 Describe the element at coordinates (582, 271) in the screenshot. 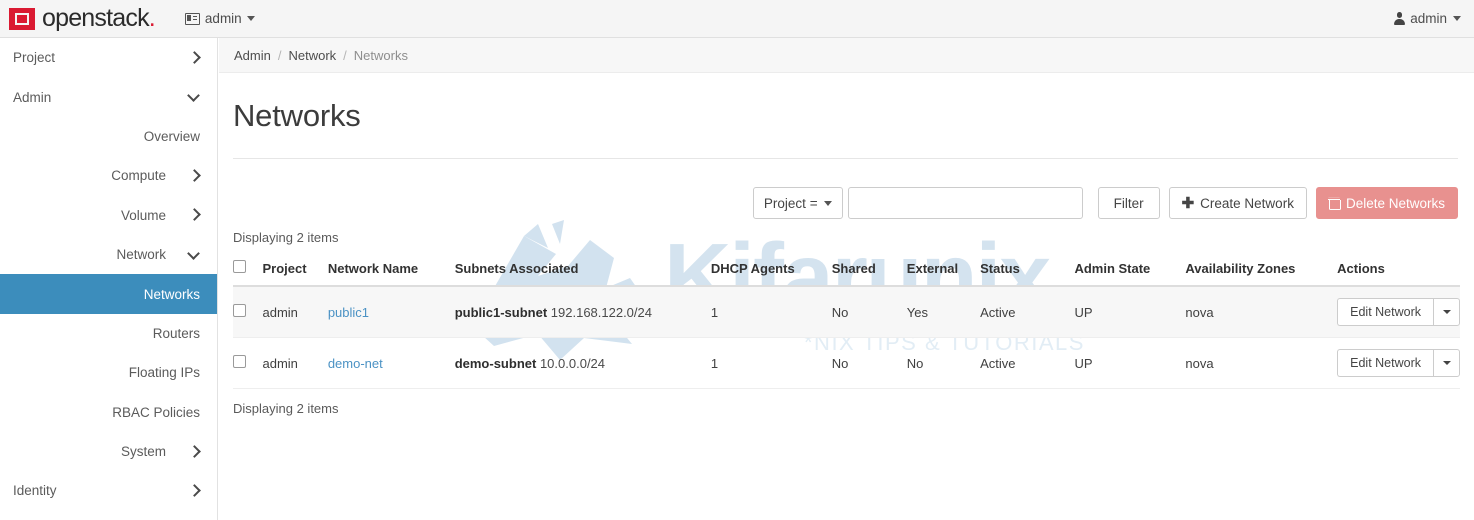

I see `header-subnets-associated: Subnets Associated` at that location.